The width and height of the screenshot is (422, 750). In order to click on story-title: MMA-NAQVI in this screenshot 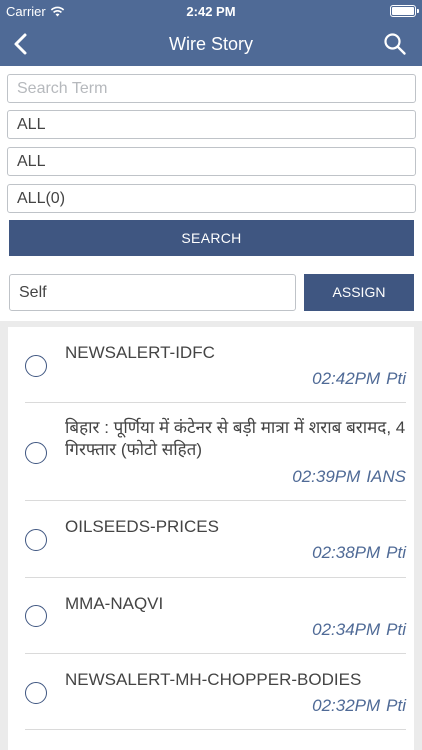, I will do `click(114, 603)`.